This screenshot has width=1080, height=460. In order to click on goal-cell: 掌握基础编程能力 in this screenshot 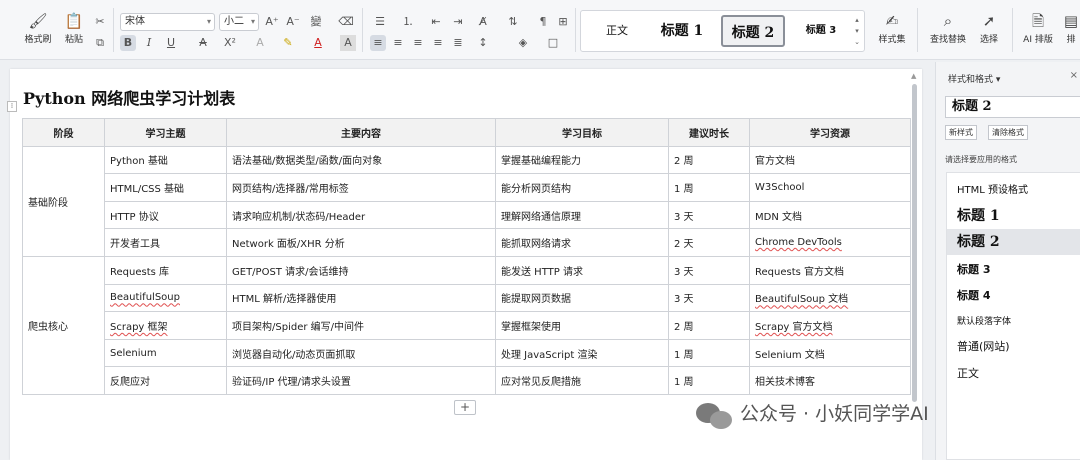, I will do `click(582, 160)`.